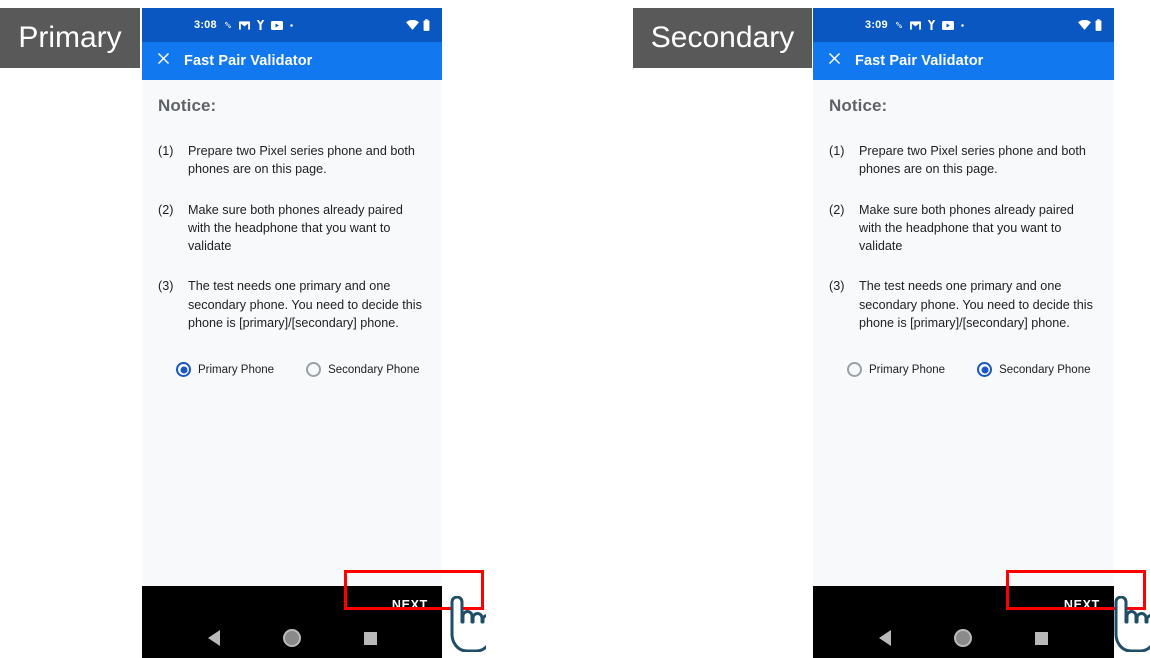 Image resolution: width=1150 pixels, height=658 pixels. I want to click on status-clock: 3:09, so click(876, 25).